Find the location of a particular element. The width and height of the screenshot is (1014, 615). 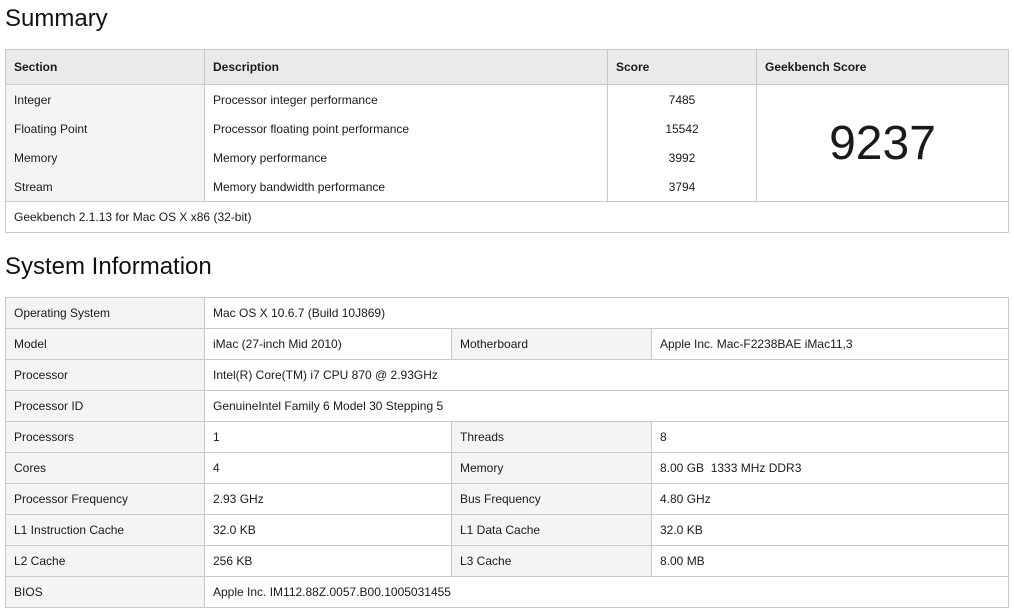

section-name: Memory is located at coordinates (105, 157).